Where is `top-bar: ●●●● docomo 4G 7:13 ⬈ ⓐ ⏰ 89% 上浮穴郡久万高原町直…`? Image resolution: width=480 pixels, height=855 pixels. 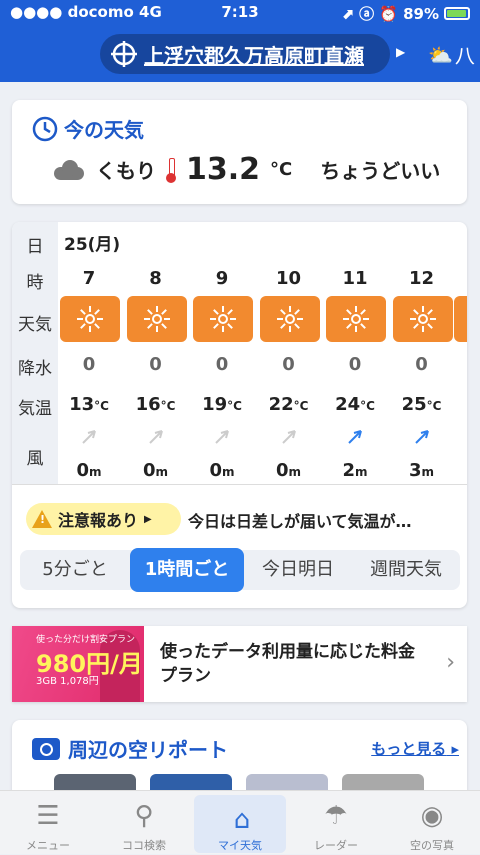
top-bar: ●●●● docomo 4G 7:13 ⬈ ⓐ ⏰ 89% 上浮穴郡久万高原町直… is located at coordinates (240, 41).